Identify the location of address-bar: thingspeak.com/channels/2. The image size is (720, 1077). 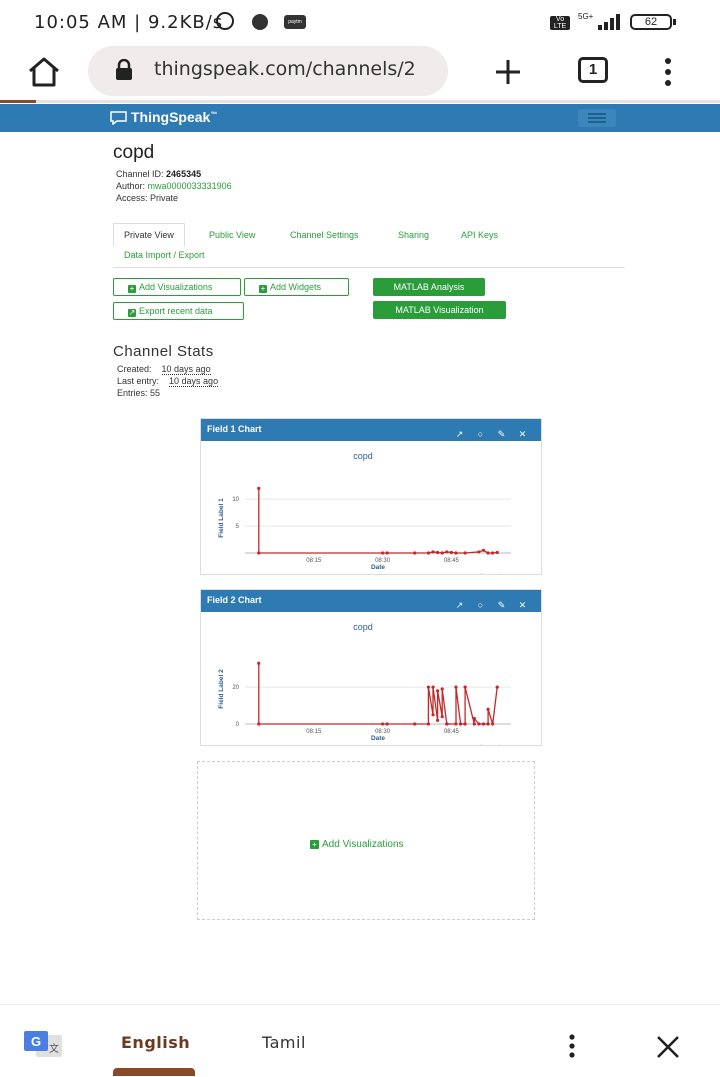
(268, 71).